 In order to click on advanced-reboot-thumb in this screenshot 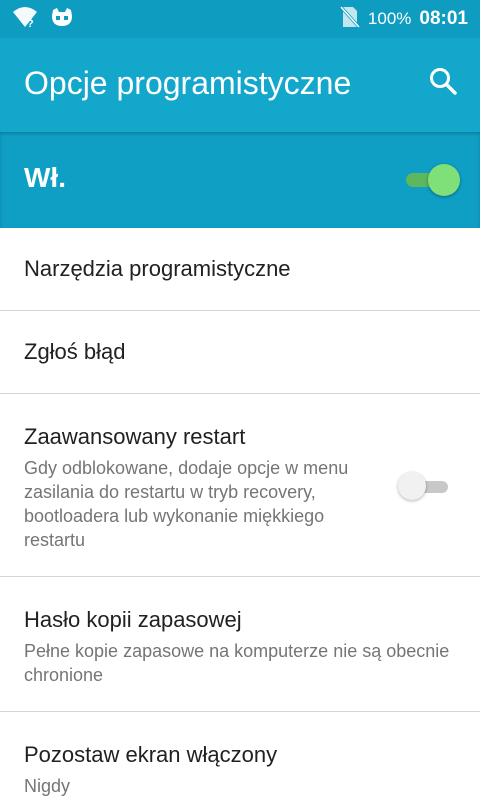, I will do `click(412, 486)`.